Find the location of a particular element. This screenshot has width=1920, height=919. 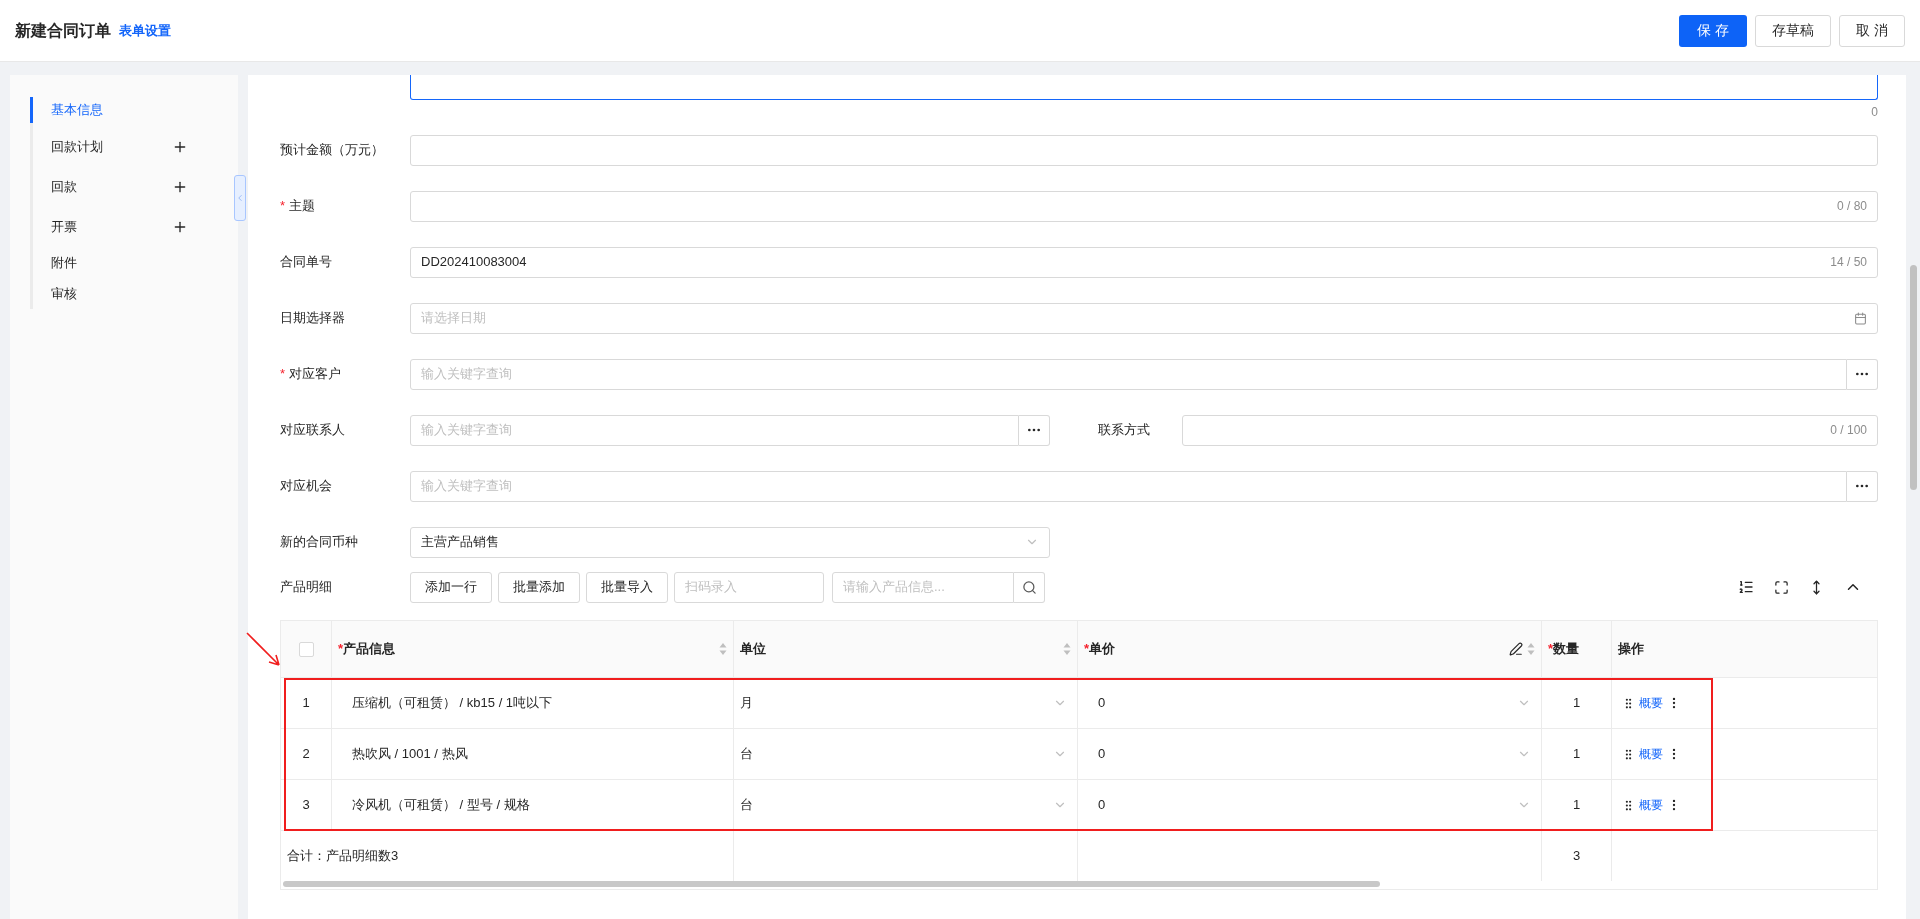

text-field: 0 / 80 is located at coordinates (1144, 206).